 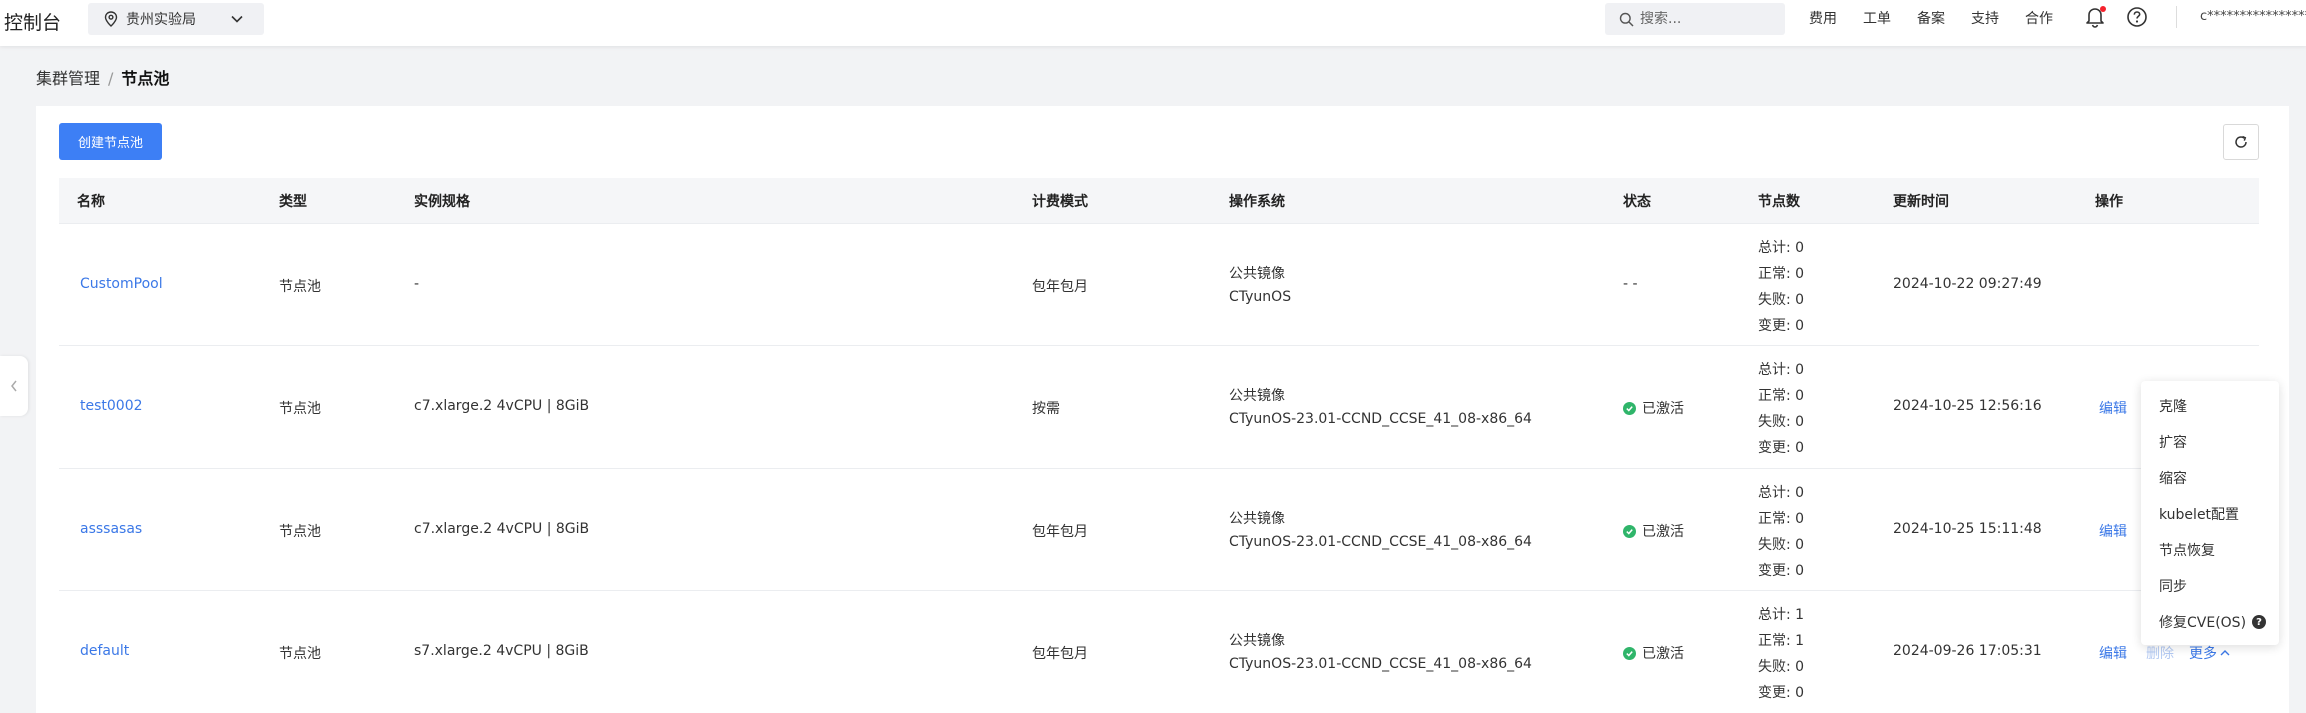 I want to click on nodepool-billing: 按需, so click(x=1046, y=409).